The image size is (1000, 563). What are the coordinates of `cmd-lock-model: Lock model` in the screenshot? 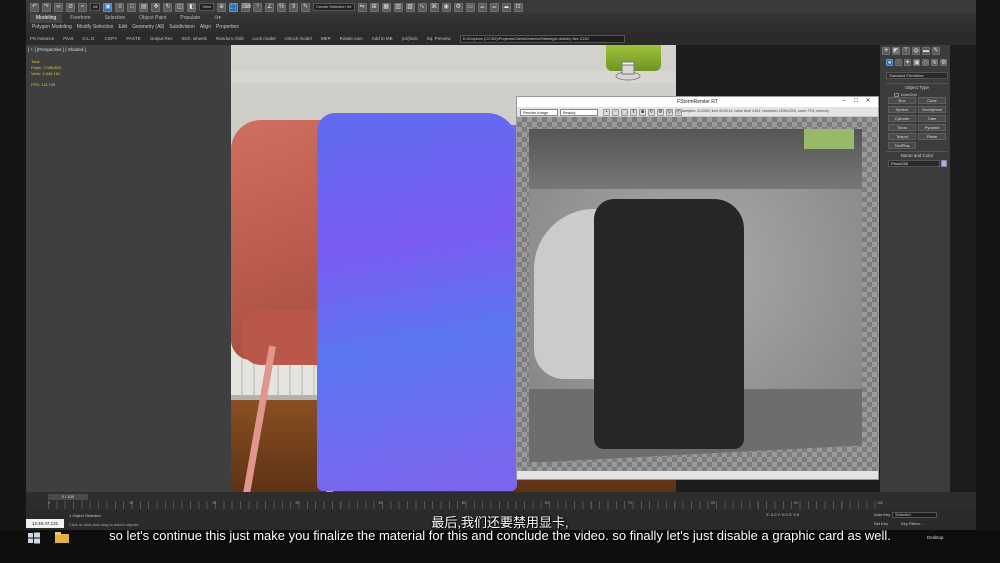 It's located at (264, 38).